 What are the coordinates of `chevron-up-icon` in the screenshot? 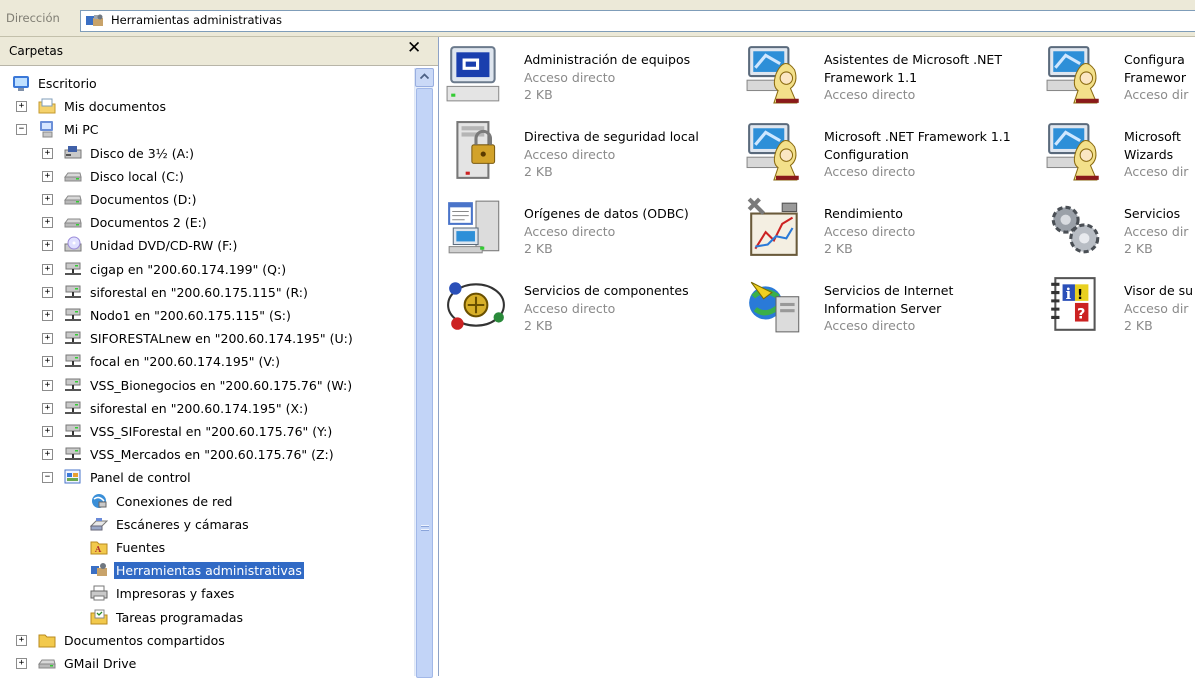 It's located at (424, 76).